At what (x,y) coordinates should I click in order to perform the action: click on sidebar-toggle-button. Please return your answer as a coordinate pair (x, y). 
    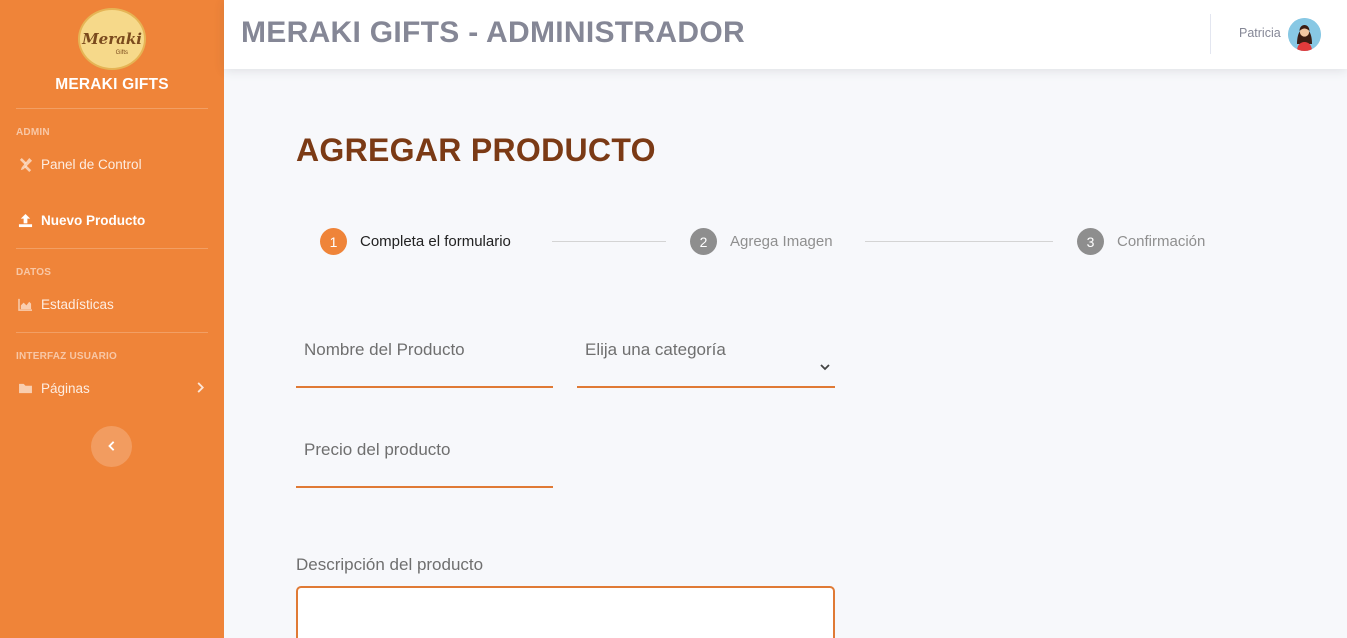
    Looking at the image, I should click on (111, 446).